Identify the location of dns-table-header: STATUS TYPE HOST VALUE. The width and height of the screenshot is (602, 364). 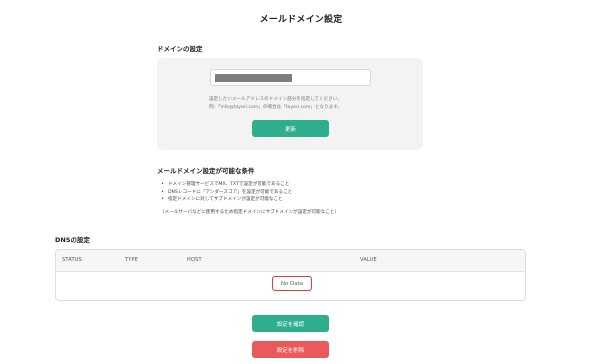
(290, 261).